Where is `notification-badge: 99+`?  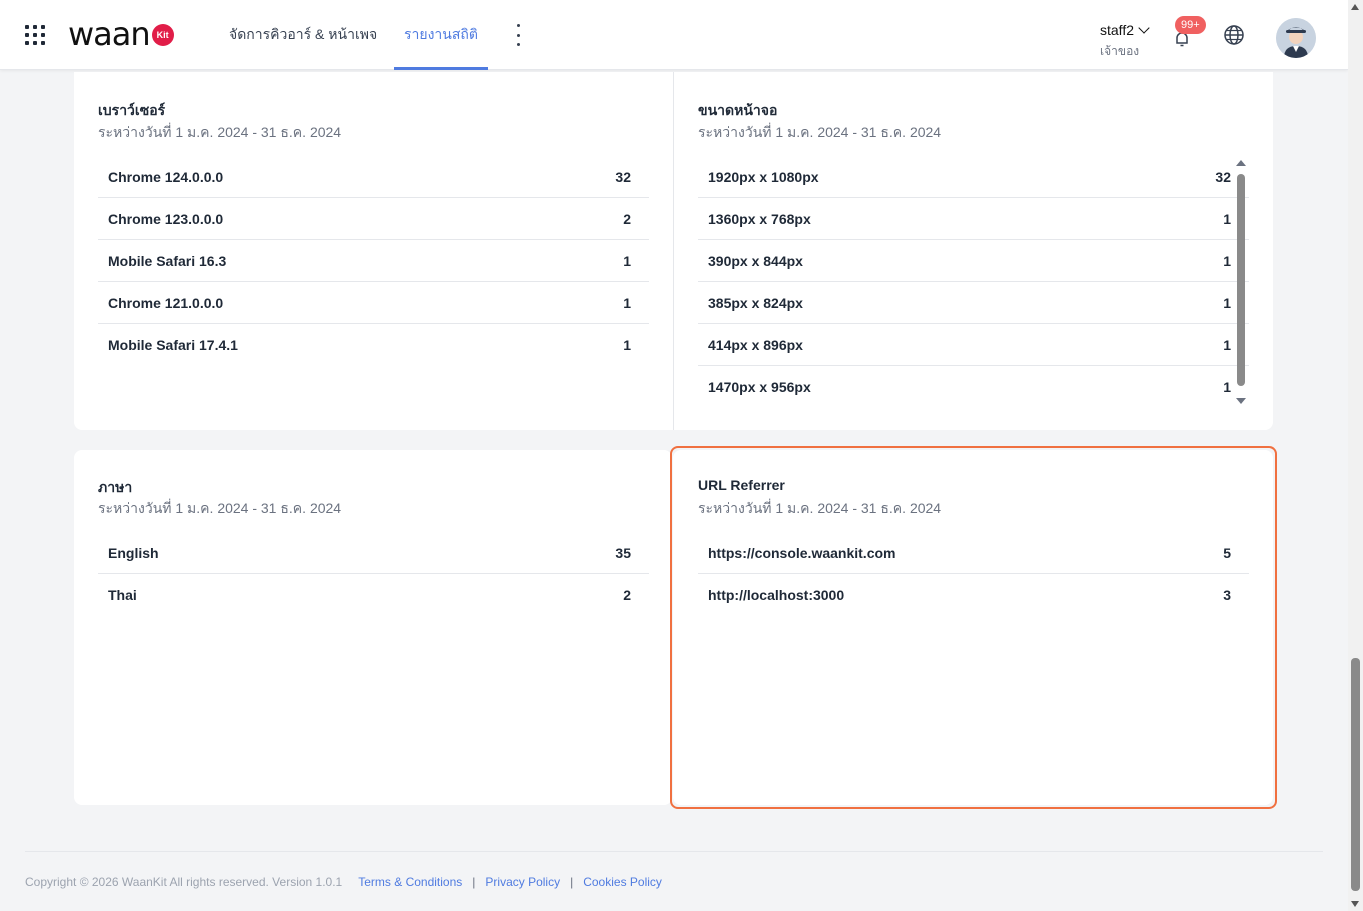 notification-badge: 99+ is located at coordinates (1190, 25).